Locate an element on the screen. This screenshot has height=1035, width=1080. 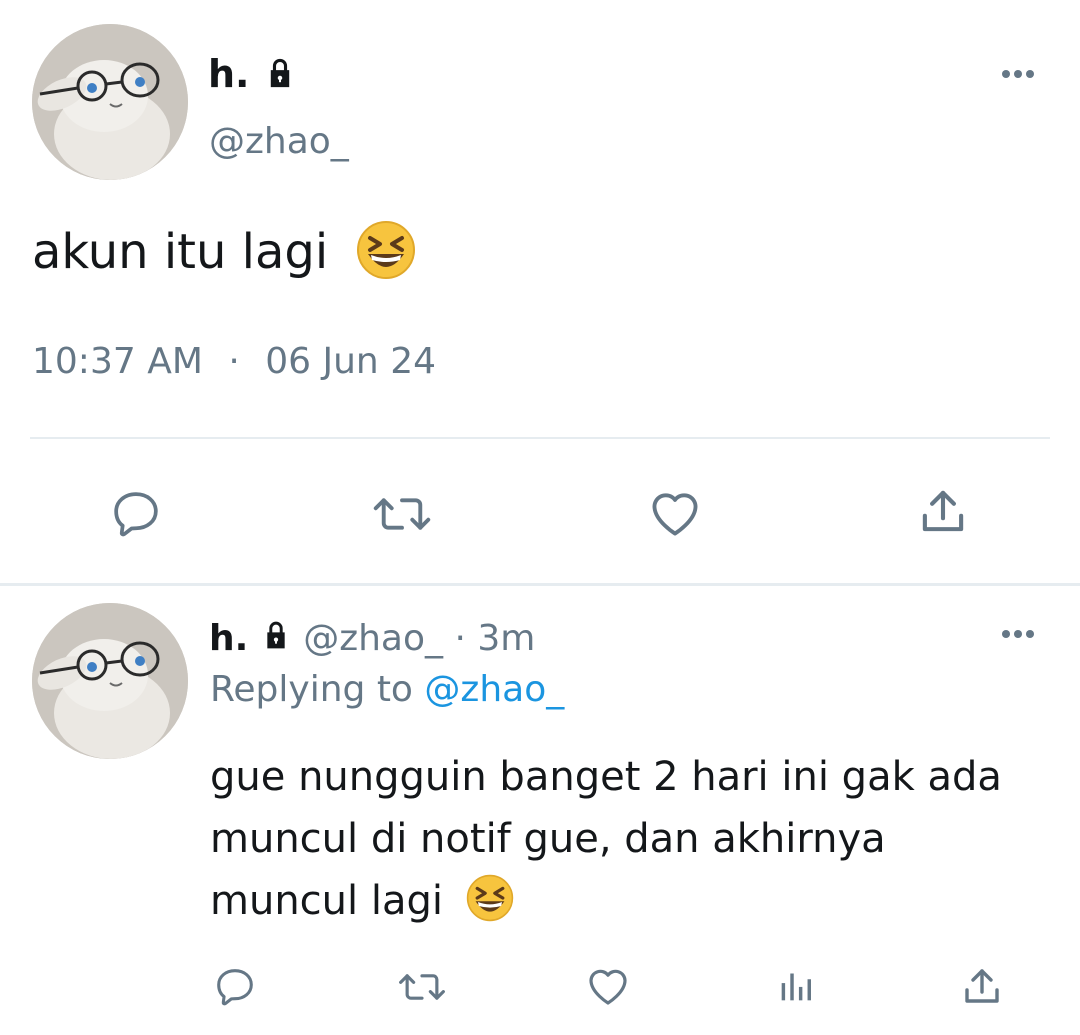
replying-to: Replying to @zhao_ is located at coordinates (387, 690).